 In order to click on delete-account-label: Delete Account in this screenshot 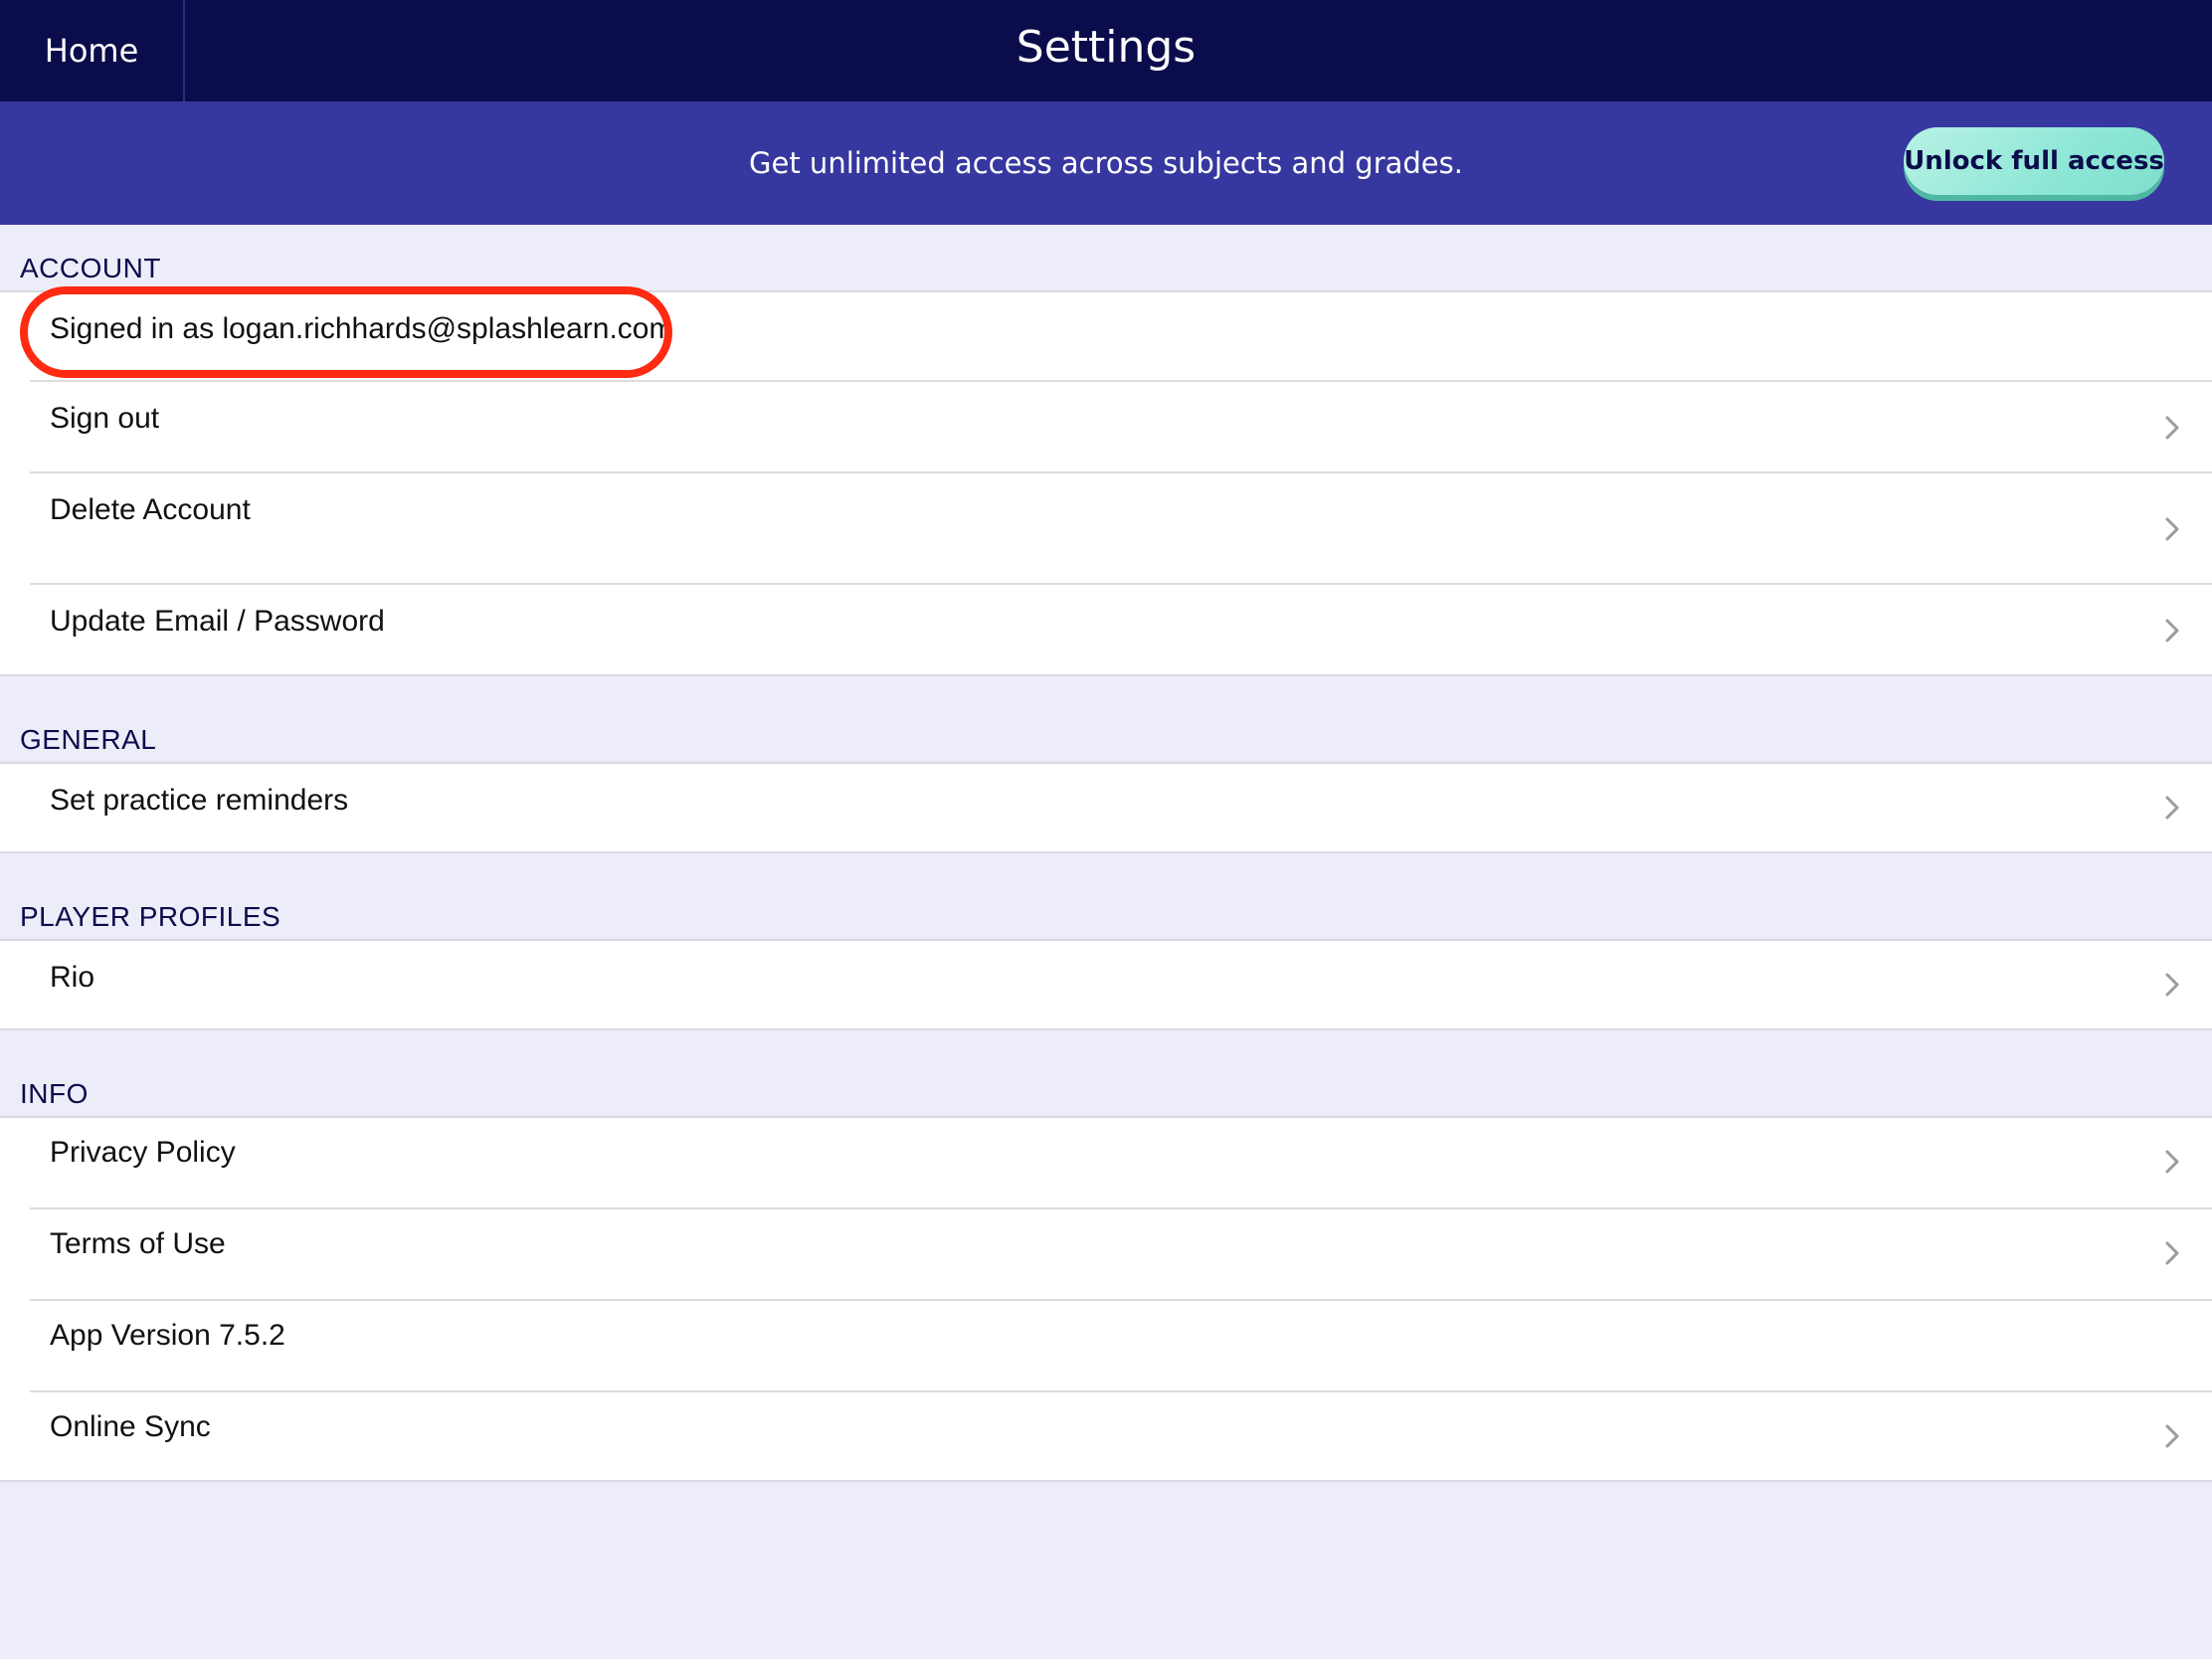, I will do `click(150, 509)`.